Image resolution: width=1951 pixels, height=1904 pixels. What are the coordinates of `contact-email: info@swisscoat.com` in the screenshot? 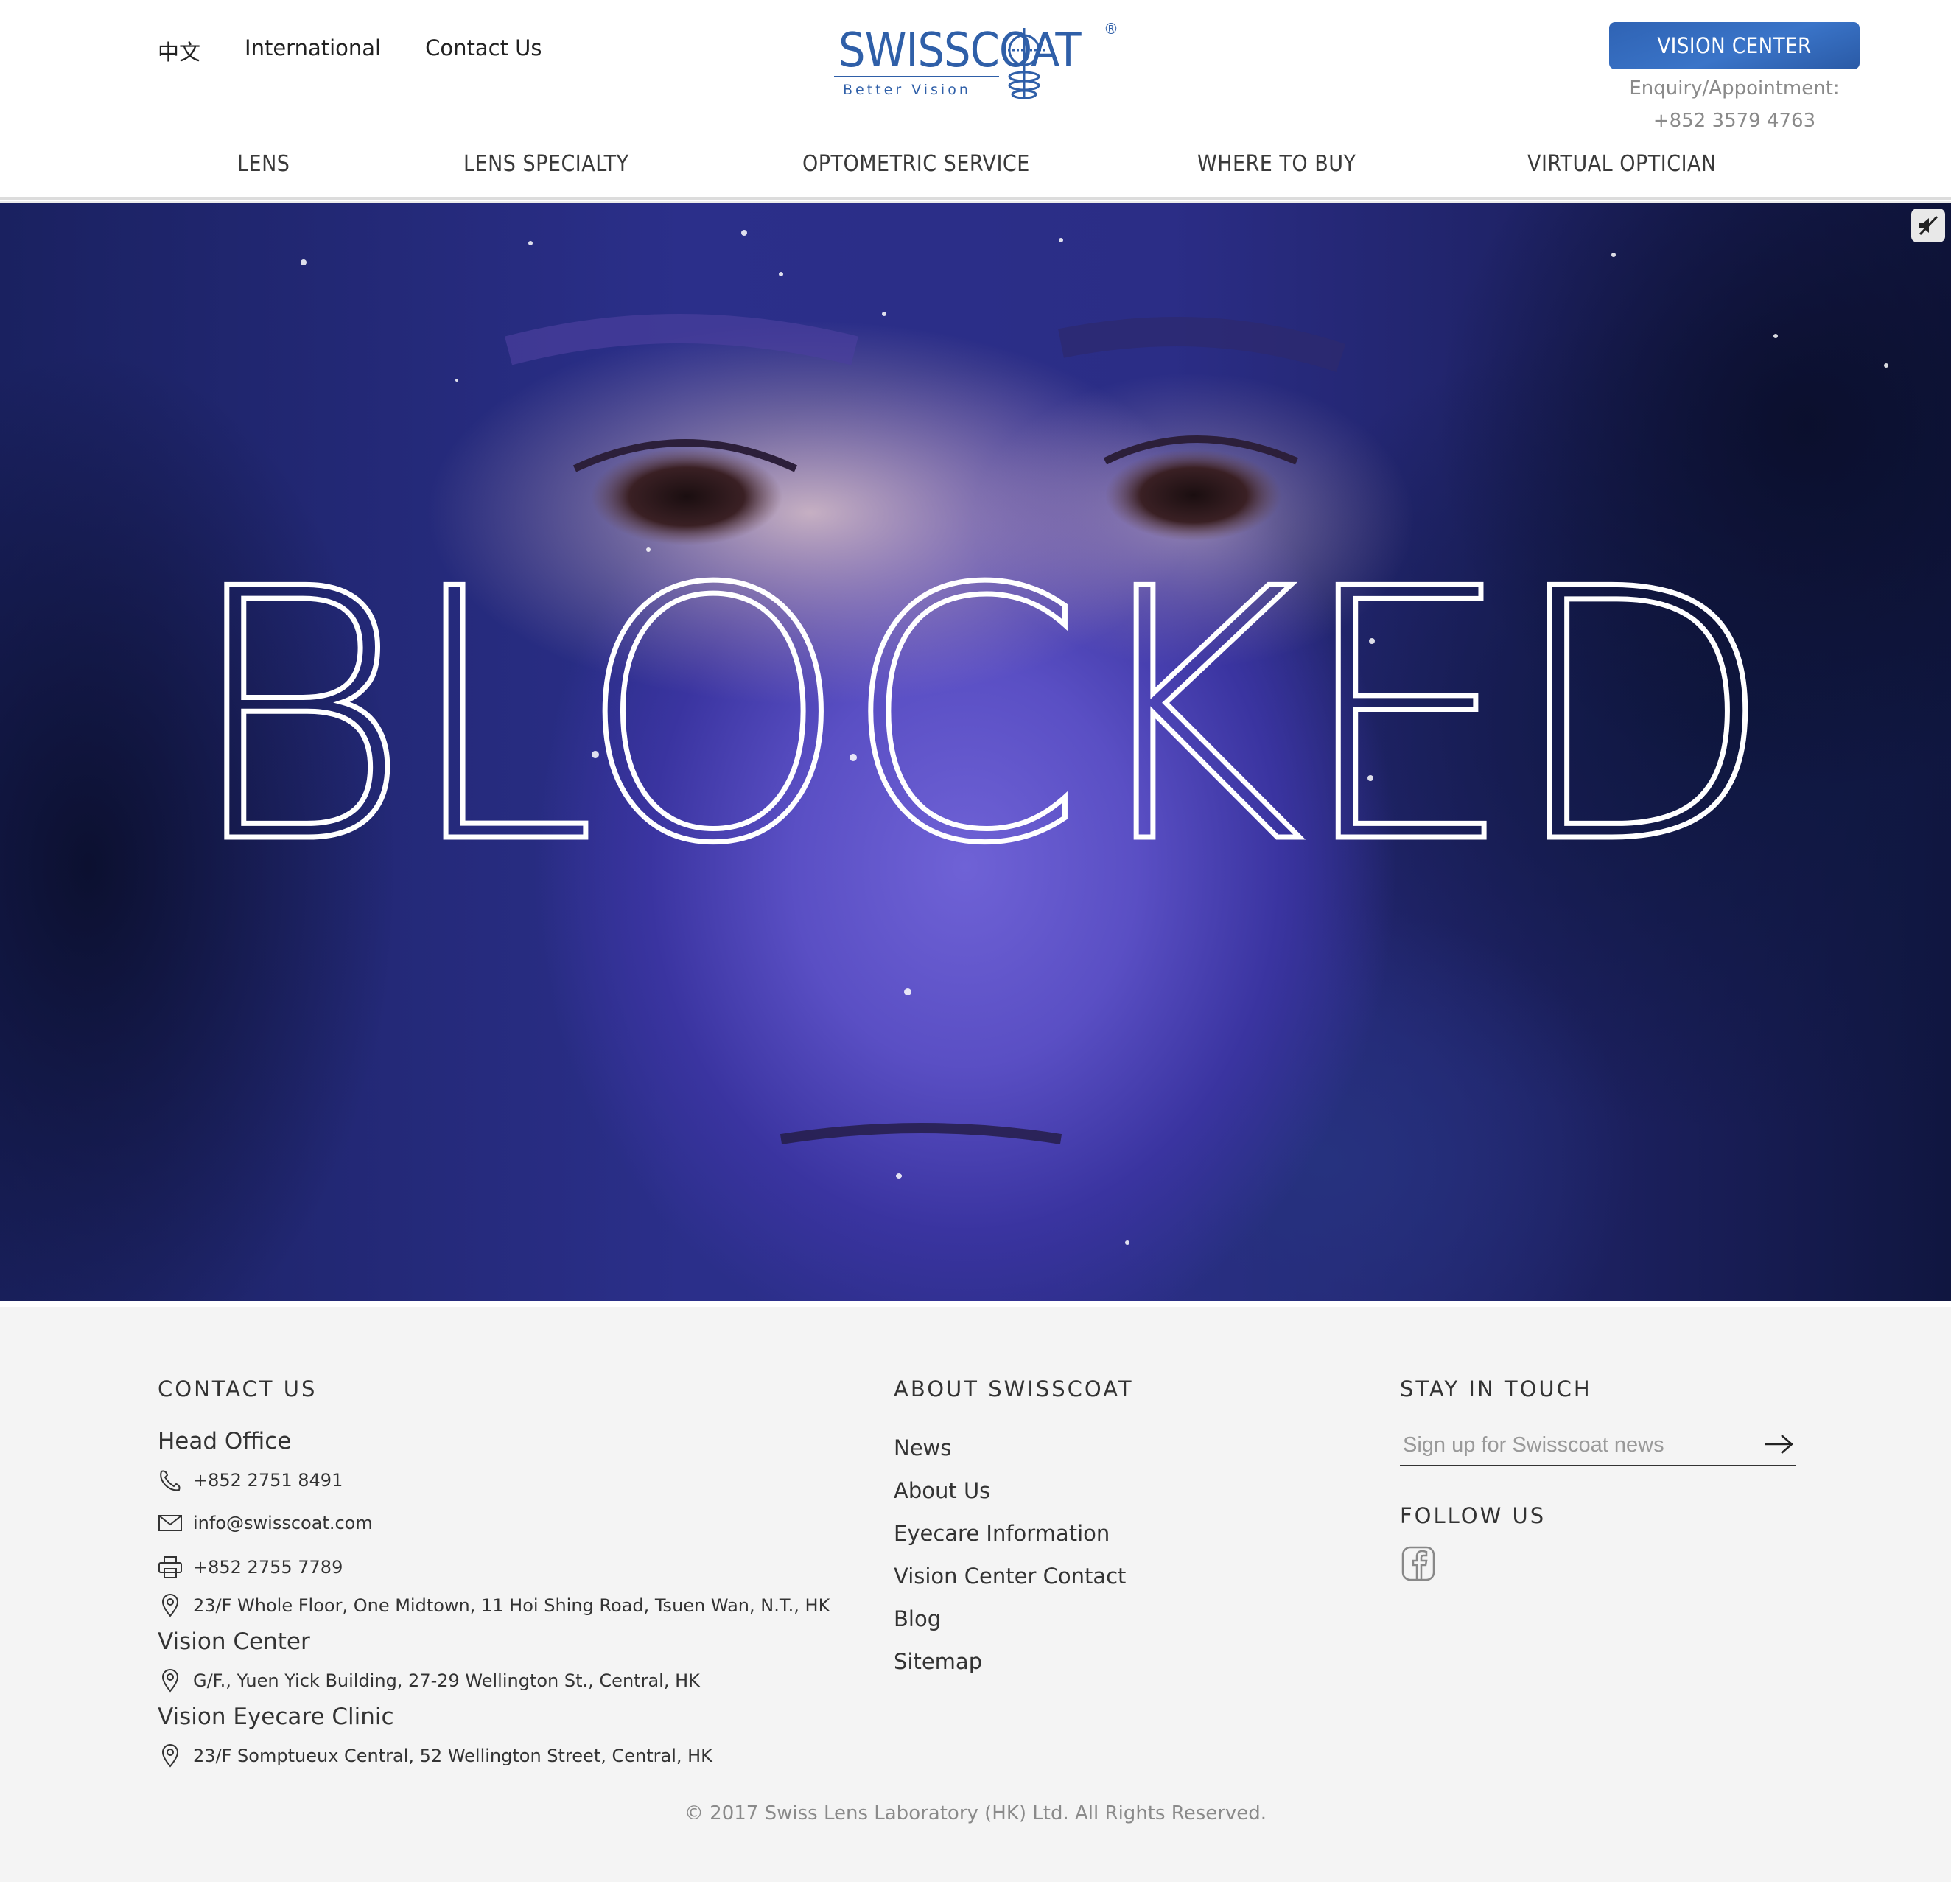 It's located at (265, 1523).